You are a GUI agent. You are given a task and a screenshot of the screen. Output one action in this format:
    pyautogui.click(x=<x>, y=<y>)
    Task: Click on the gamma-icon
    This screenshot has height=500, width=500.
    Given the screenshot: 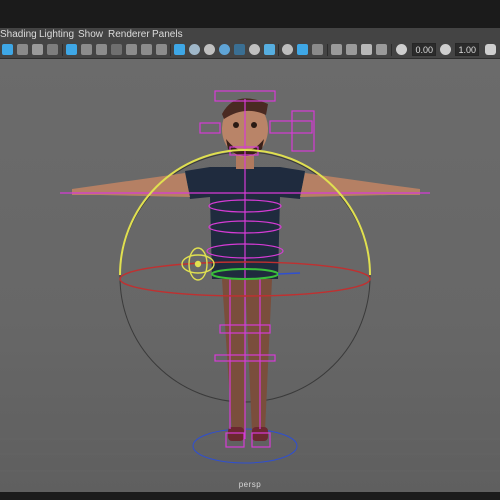 What is the action you would take?
    pyautogui.click(x=445, y=49)
    